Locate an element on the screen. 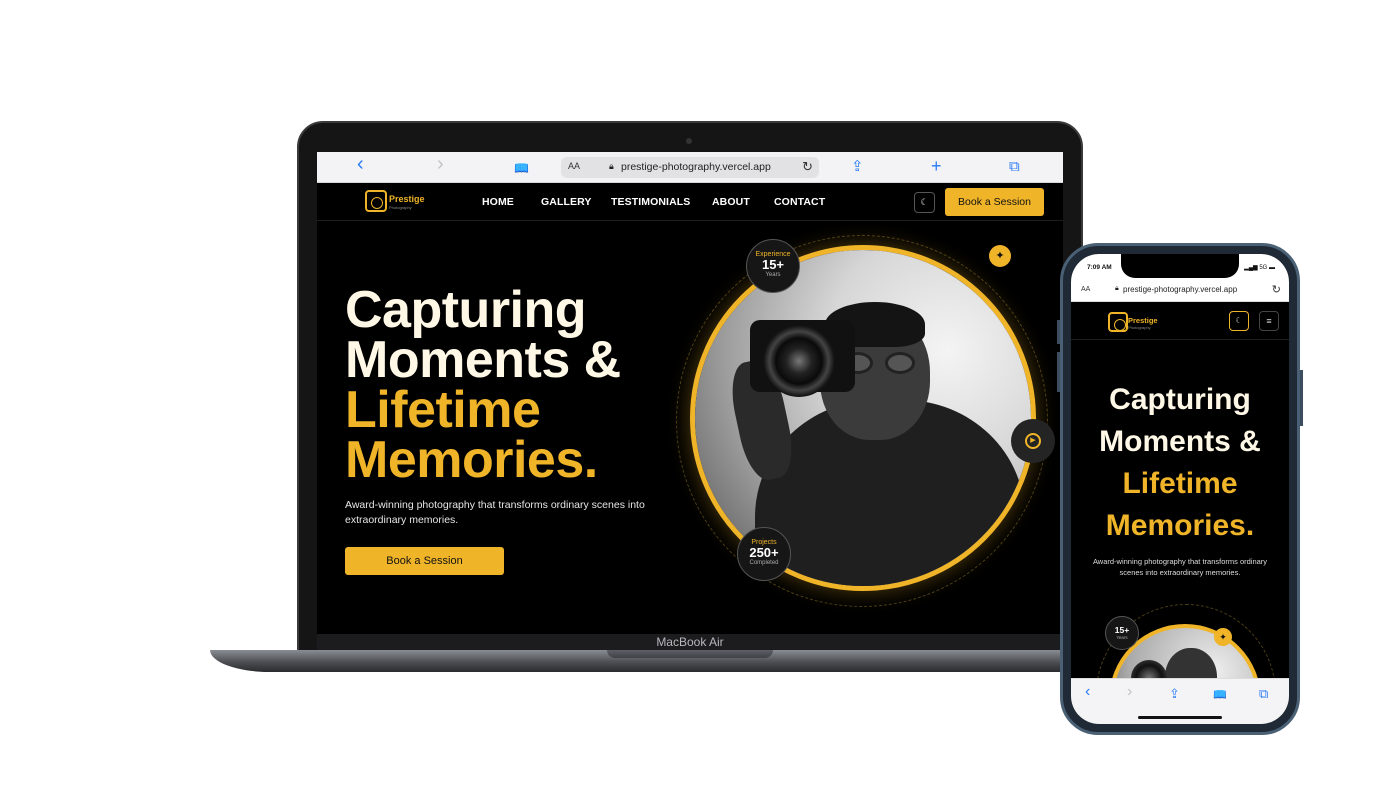 Image resolution: width=1380 pixels, height=793 pixels. phone-reload-icon: ↻ is located at coordinates (1276, 289).